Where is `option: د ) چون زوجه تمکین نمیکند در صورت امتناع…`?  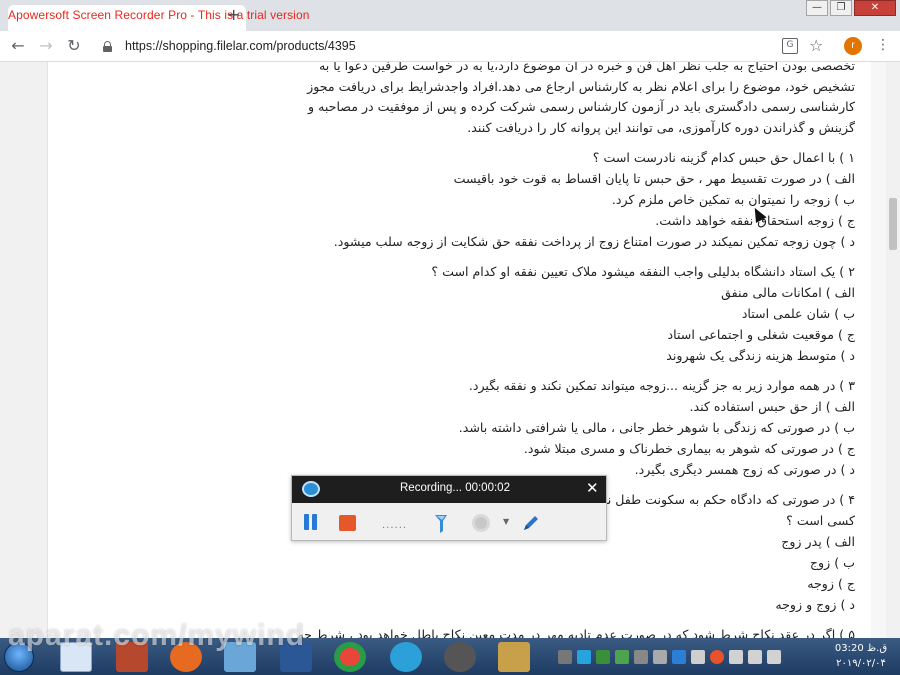 option: د ) چون زوجه تمکین نمیکند در صورت امتناع… is located at coordinates (594, 241).